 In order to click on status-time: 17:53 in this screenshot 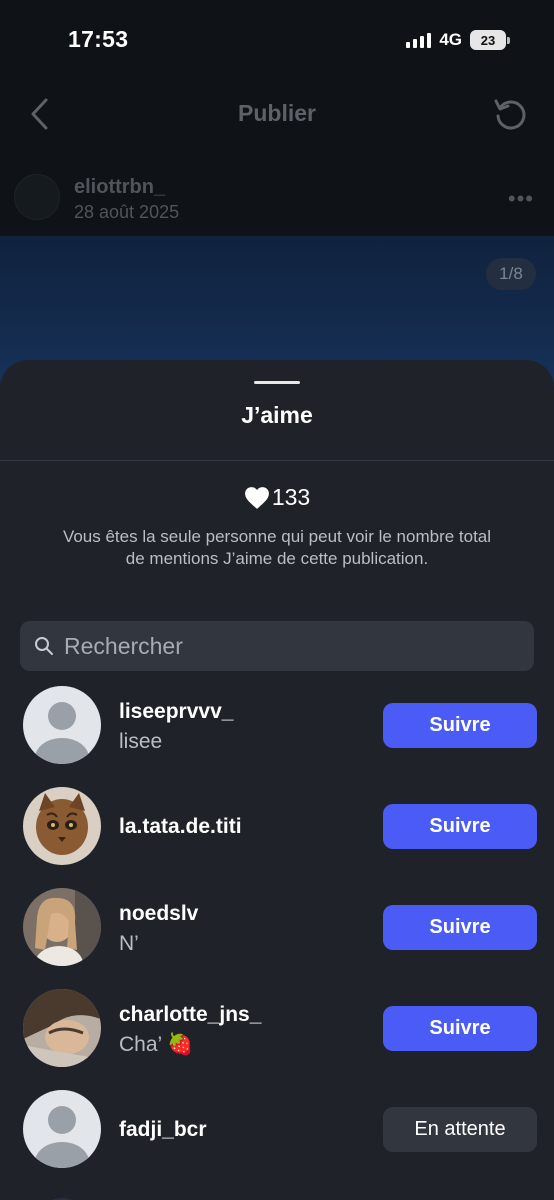, I will do `click(98, 39)`.